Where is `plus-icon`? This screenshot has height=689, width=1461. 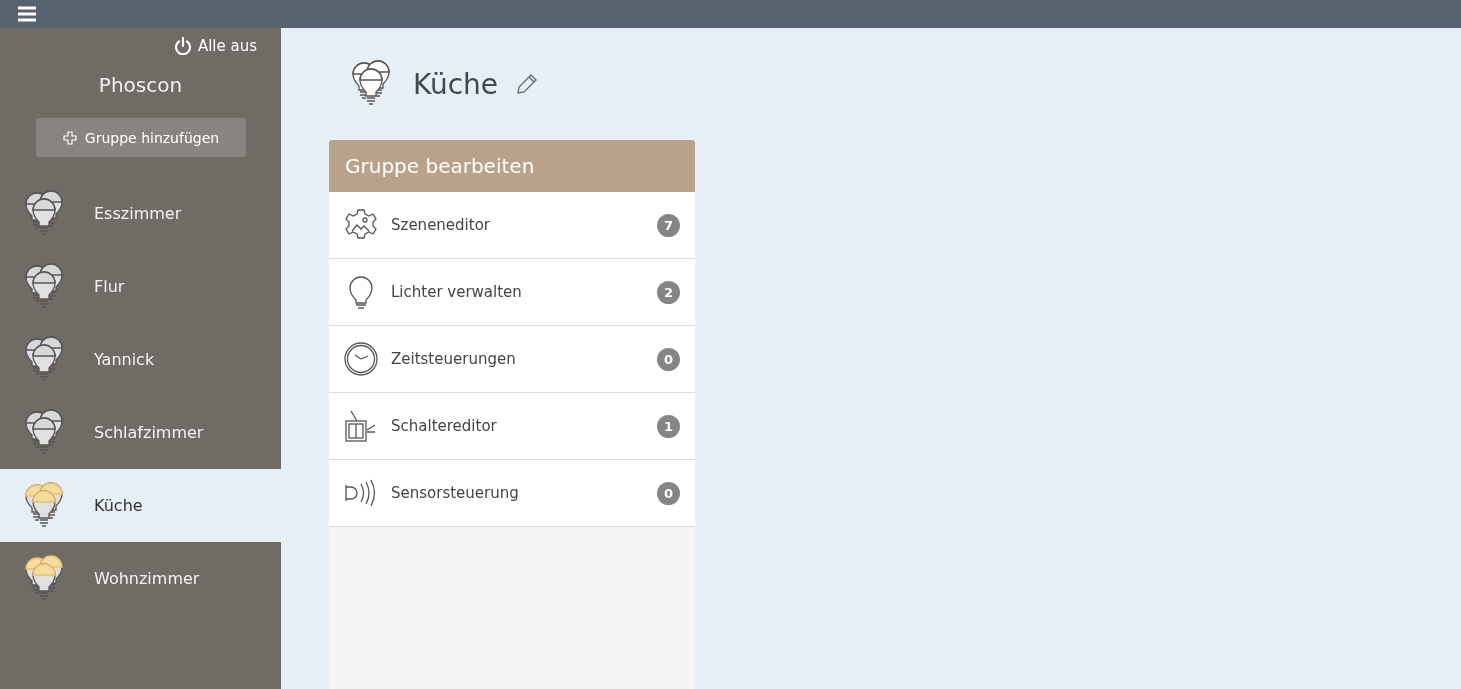 plus-icon is located at coordinates (69, 137).